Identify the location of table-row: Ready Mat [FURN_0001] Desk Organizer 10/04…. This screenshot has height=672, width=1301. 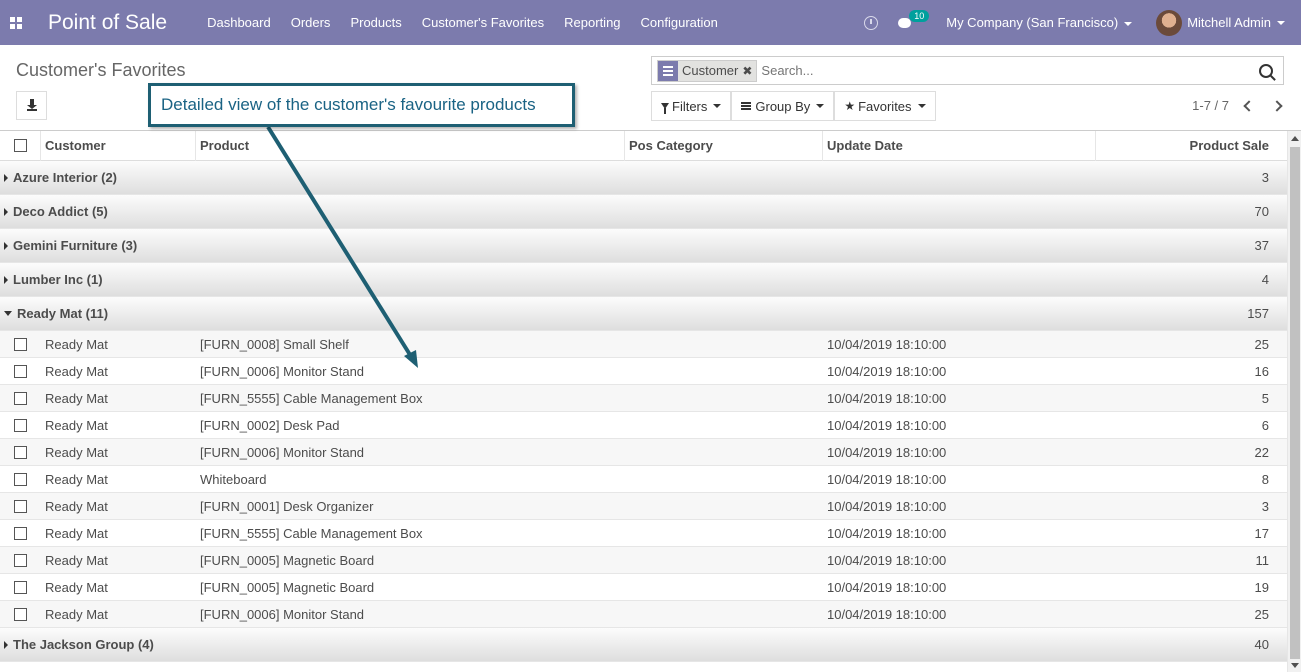
(643, 506).